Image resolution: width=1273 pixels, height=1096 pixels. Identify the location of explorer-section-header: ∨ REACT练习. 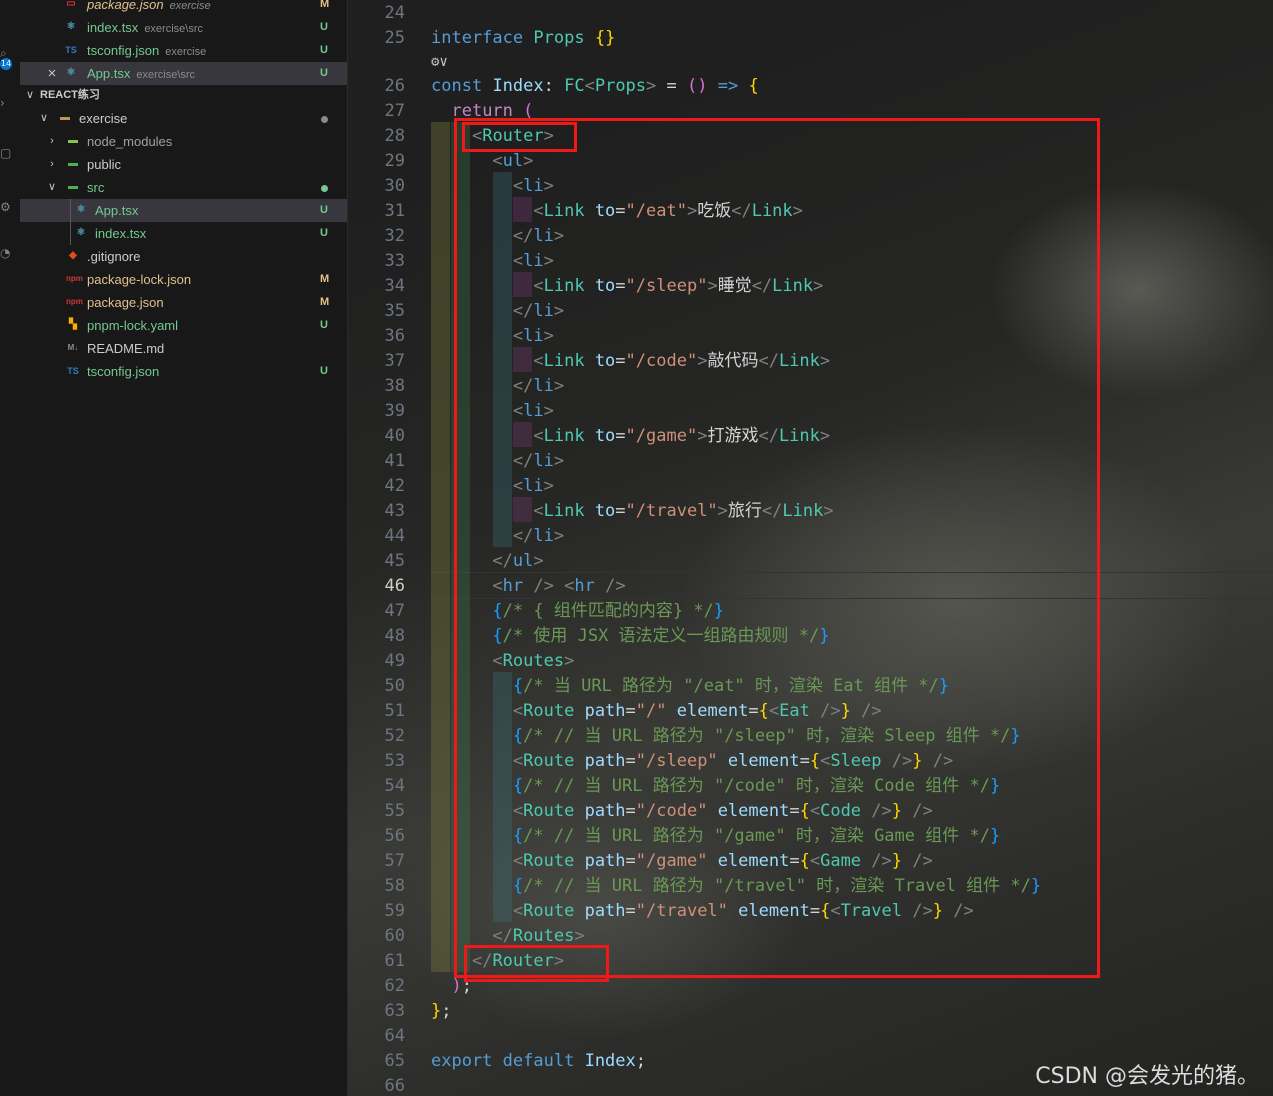
(183, 95).